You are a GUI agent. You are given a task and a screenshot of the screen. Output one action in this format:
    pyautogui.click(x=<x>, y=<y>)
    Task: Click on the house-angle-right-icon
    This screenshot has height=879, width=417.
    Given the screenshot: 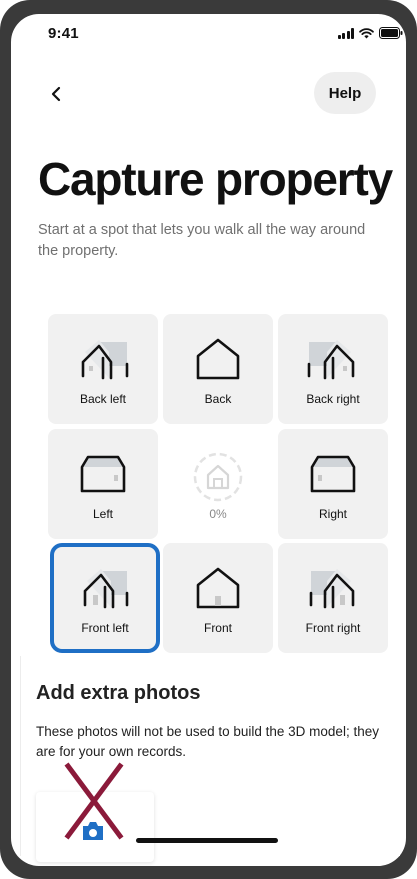 What is the action you would take?
    pyautogui.click(x=331, y=360)
    